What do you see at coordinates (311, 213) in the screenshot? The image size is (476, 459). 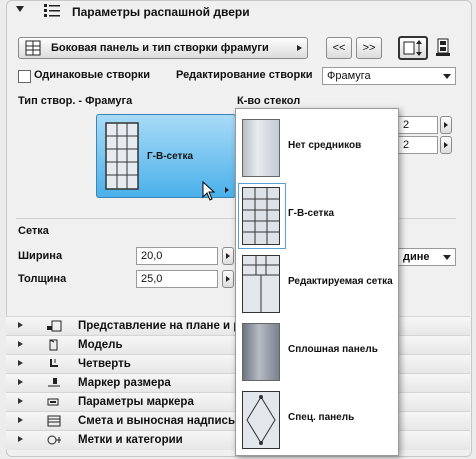 I see `sash-type-label: Г-В-сетка` at bounding box center [311, 213].